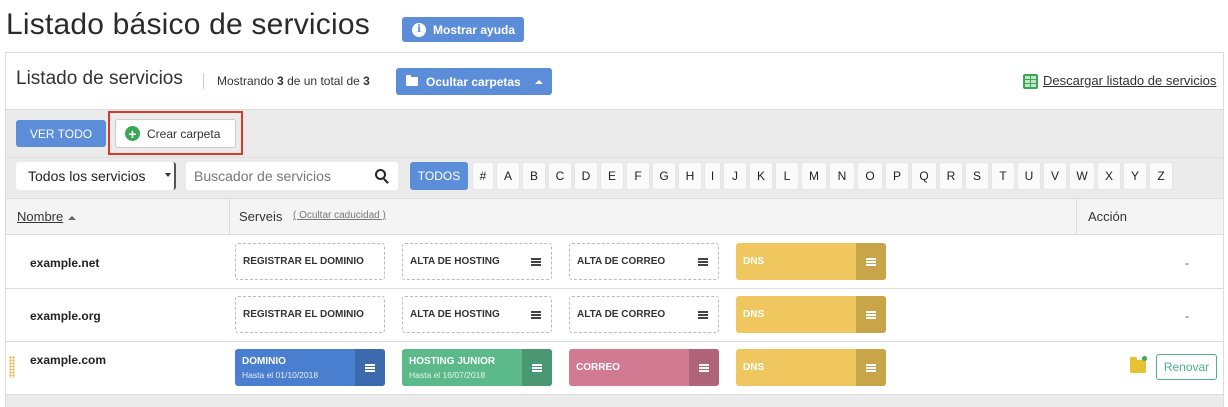  What do you see at coordinates (712, 176) in the screenshot?
I see `letter-filter-i: I` at bounding box center [712, 176].